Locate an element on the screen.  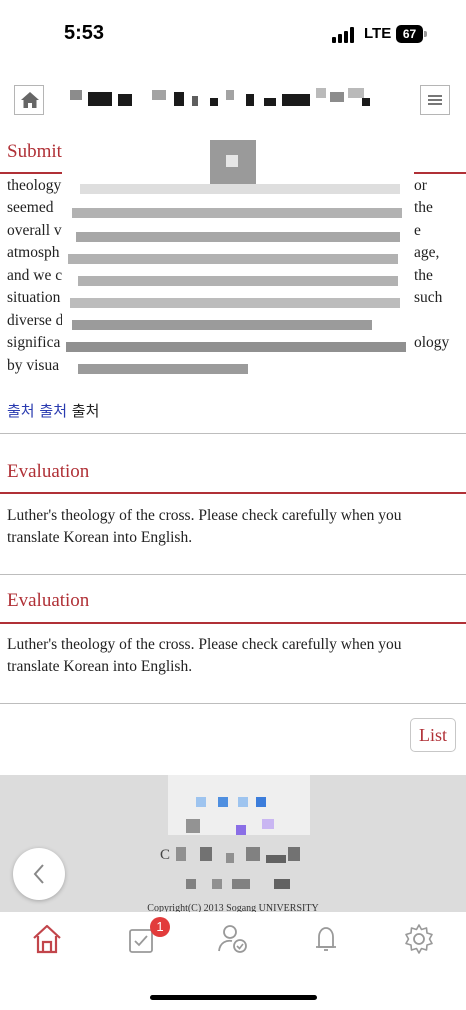
chevron-left-icon is located at coordinates (38, 874).